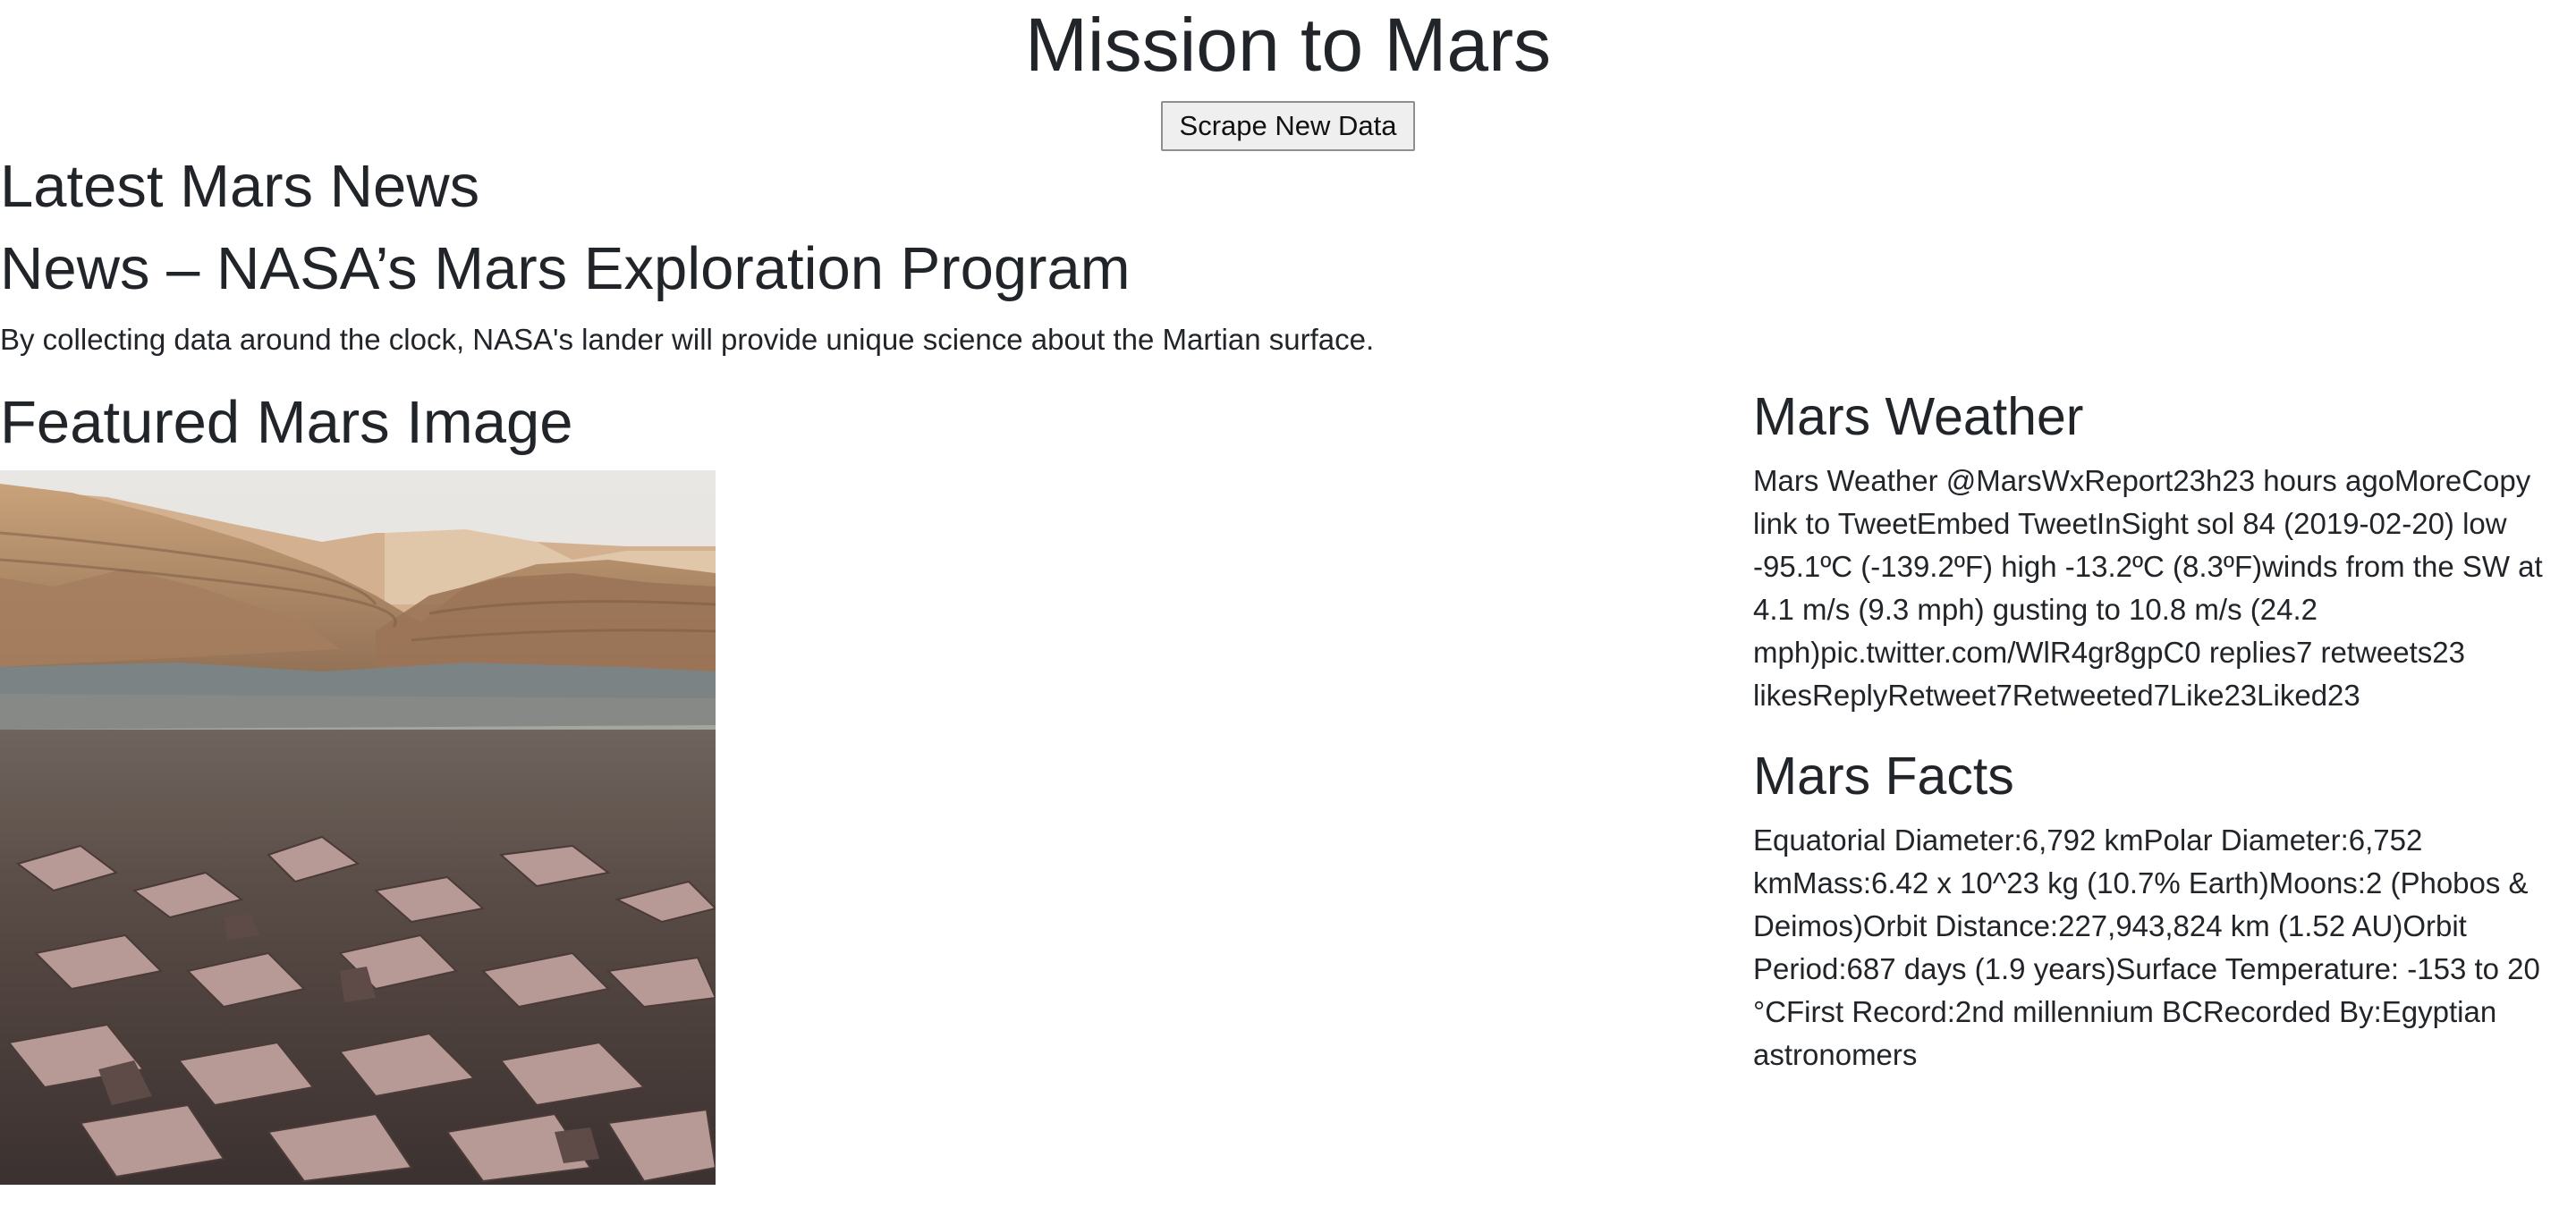 This screenshot has height=1216, width=2576. What do you see at coordinates (286, 423) in the screenshot?
I see `featured-image-heading: Featured Mars Image` at bounding box center [286, 423].